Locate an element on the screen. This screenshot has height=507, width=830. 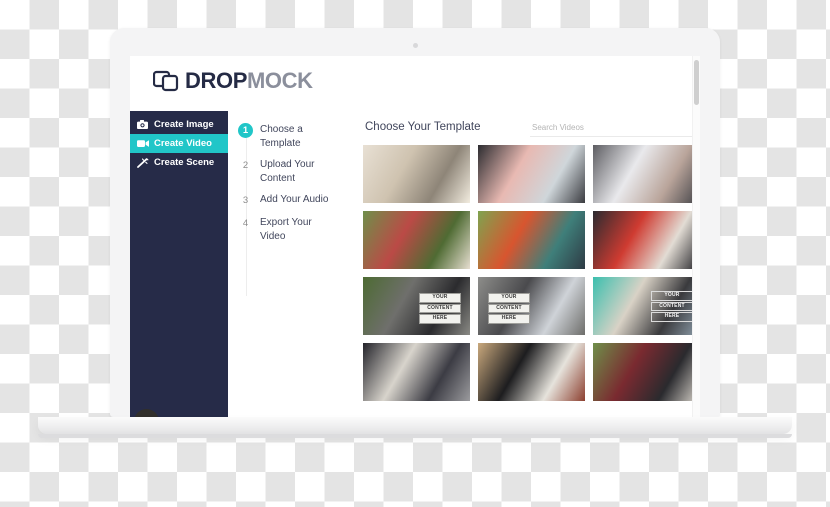
step-item-add-audio: 3 Add Your Audio is located at coordinates (290, 200).